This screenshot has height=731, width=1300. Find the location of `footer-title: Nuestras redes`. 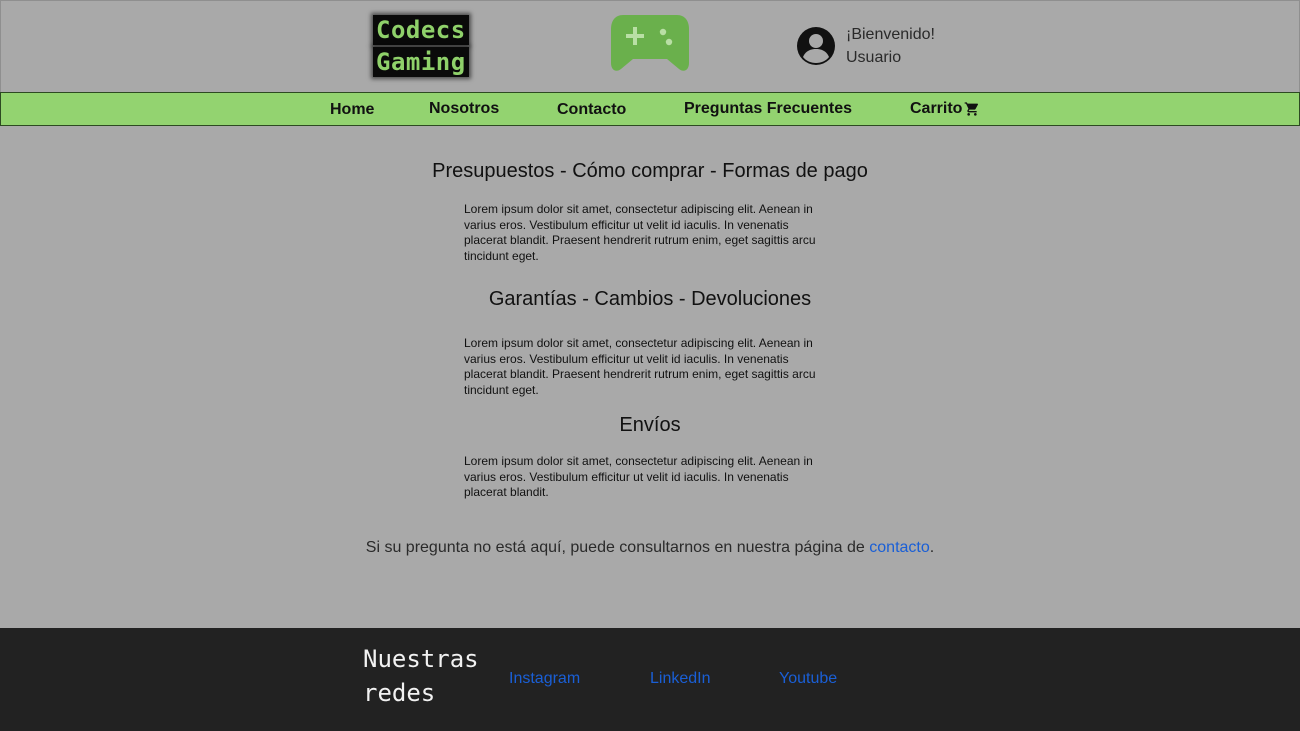

footer-title: Nuestras redes is located at coordinates (421, 676).